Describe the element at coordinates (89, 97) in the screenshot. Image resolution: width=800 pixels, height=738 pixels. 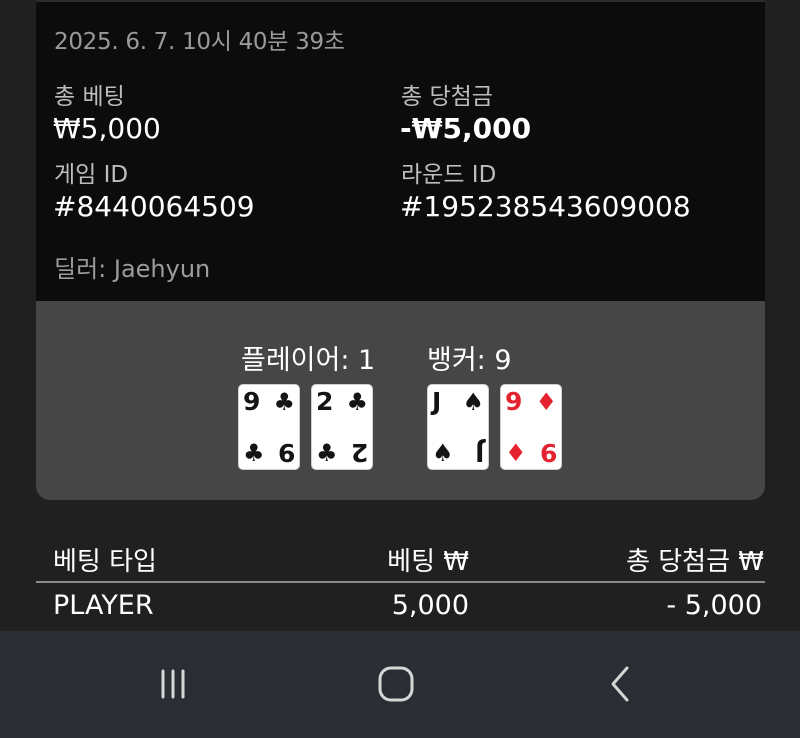
I see `total-bet-label: 총 베팅` at that location.